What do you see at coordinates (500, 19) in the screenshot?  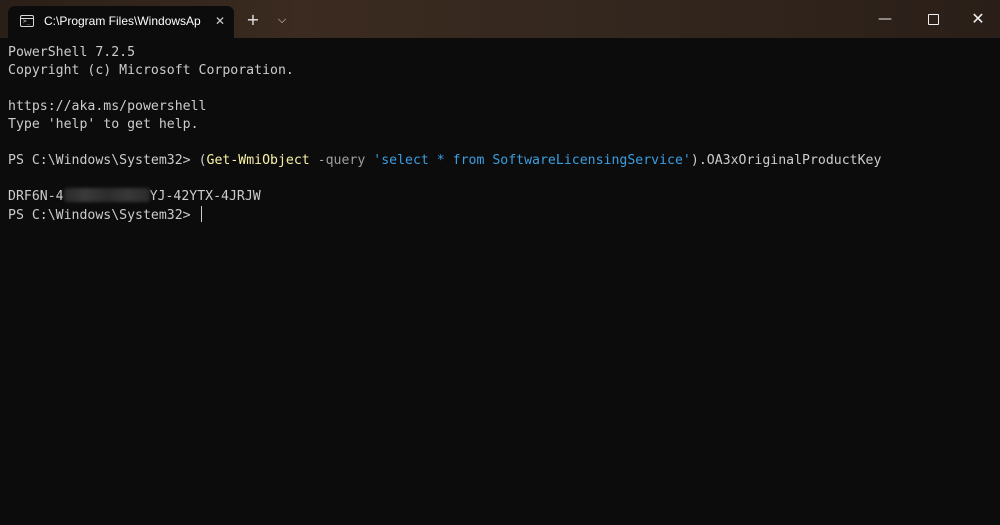 I see `title-bar: >_ C:\Program Files\WindowsAp ✕ + ⌵ — ✕` at bounding box center [500, 19].